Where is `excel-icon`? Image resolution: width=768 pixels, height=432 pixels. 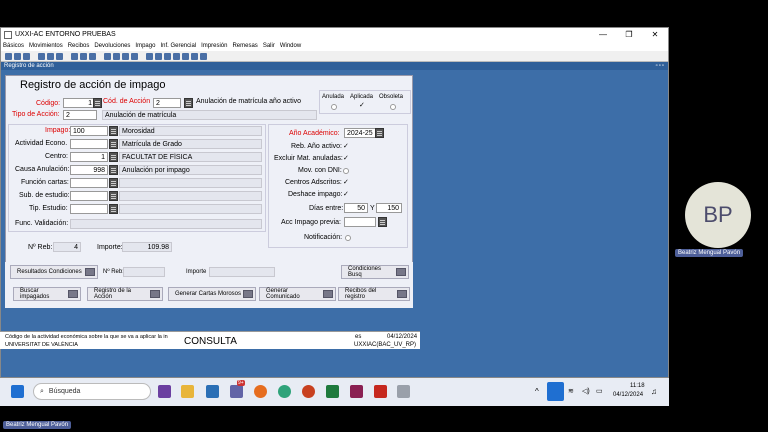 excel-icon is located at coordinates (332, 391).